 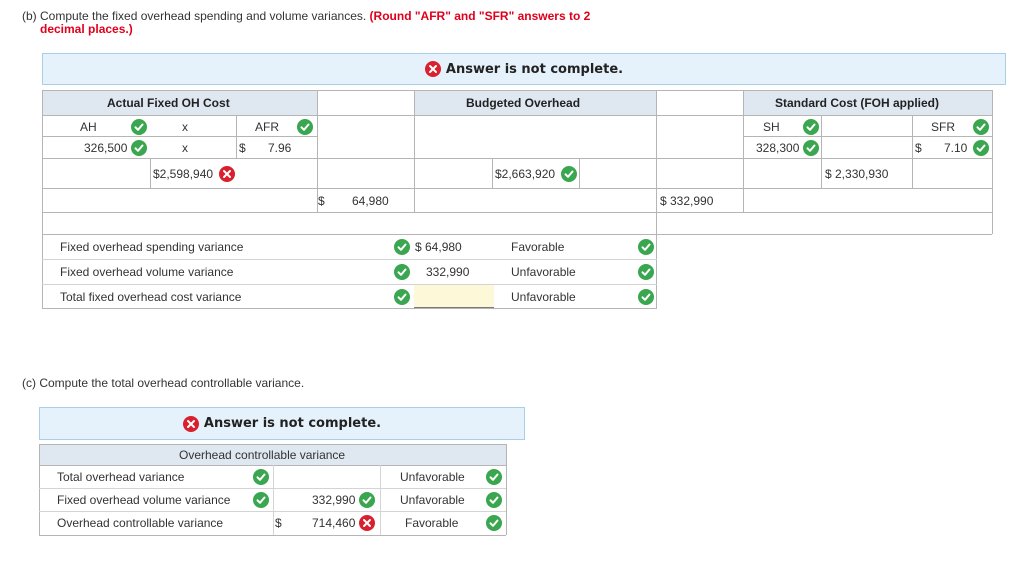 I want to click on afr-value-input: 7.96, so click(x=279, y=148).